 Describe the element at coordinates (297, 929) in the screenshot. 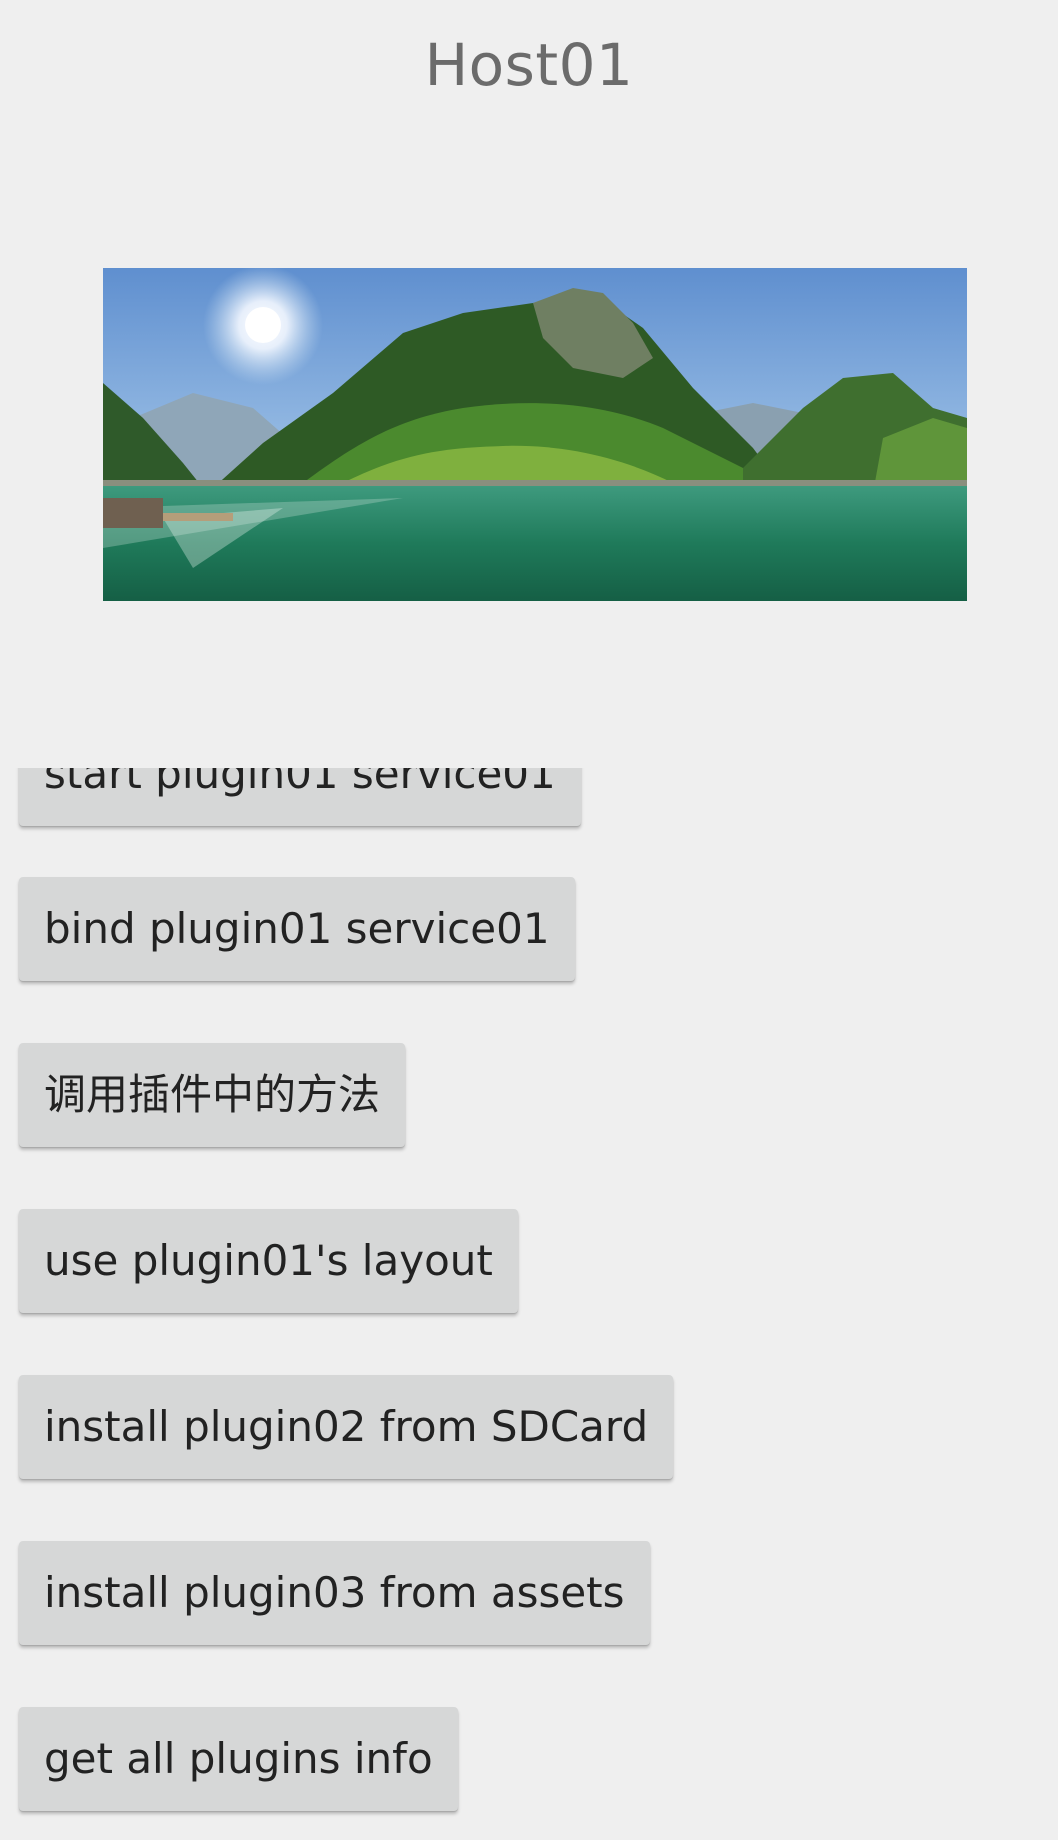

I see `bind-plugin01-service01-button: bind plugin01 service01` at that location.